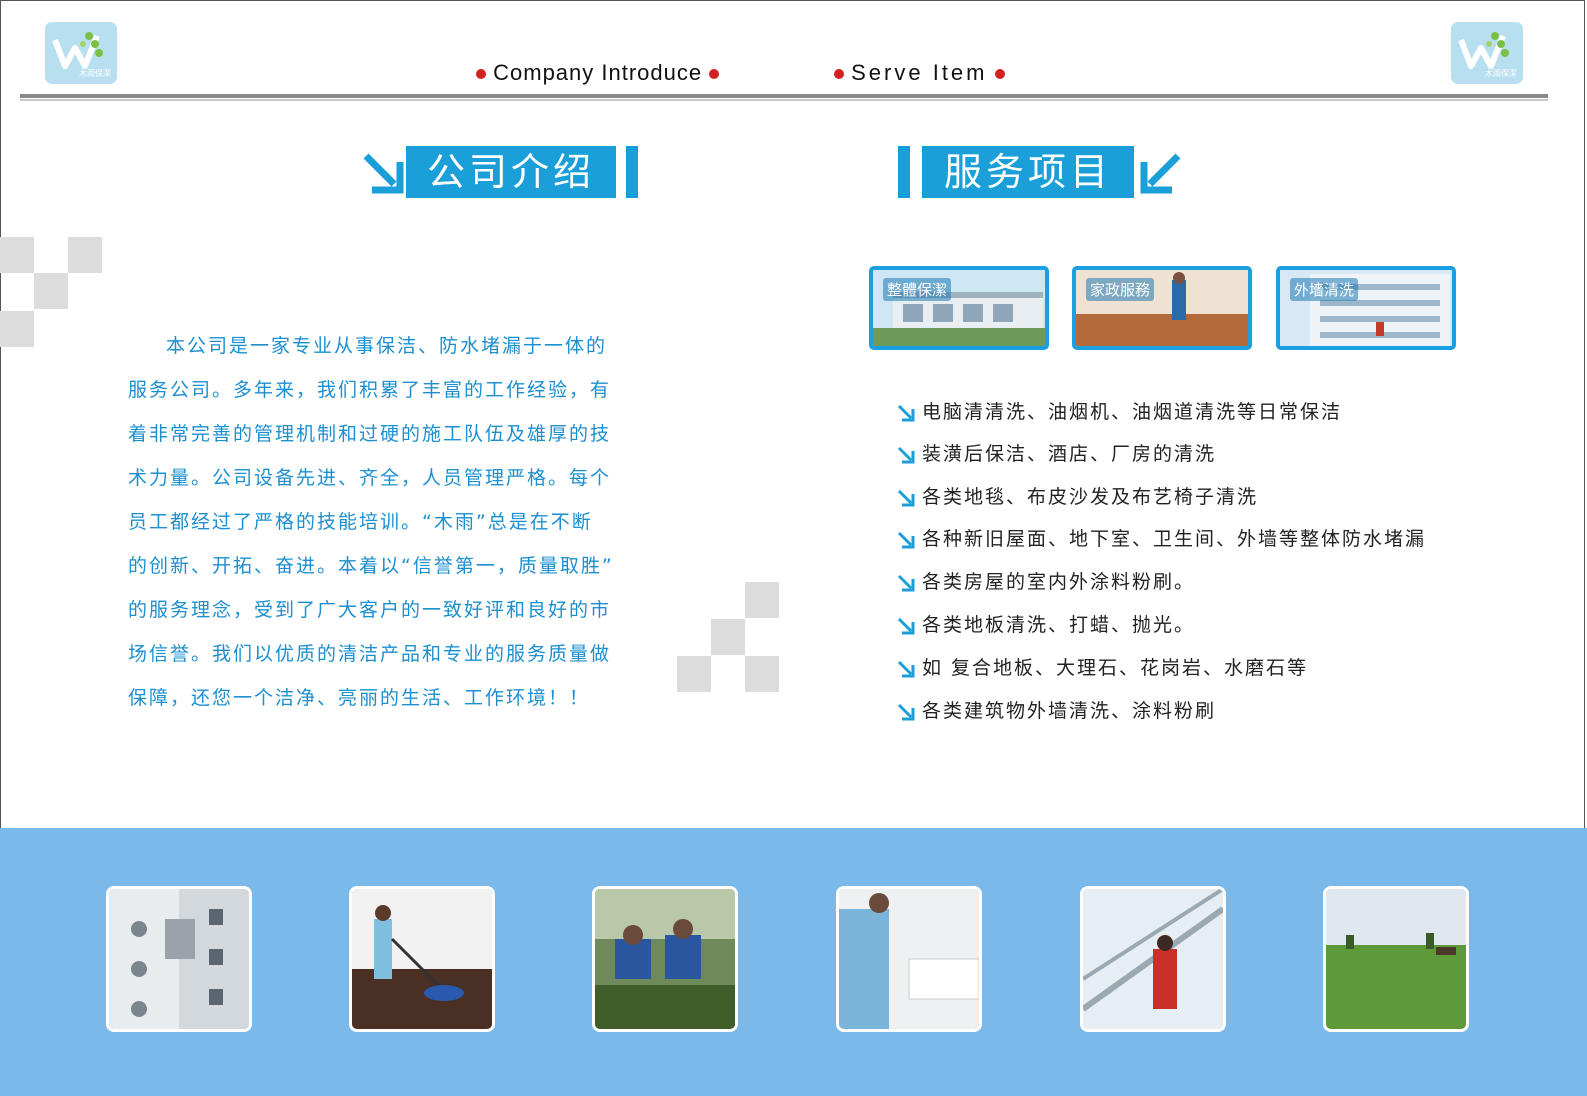  I want to click on header-divider-shadow, so click(784, 100).